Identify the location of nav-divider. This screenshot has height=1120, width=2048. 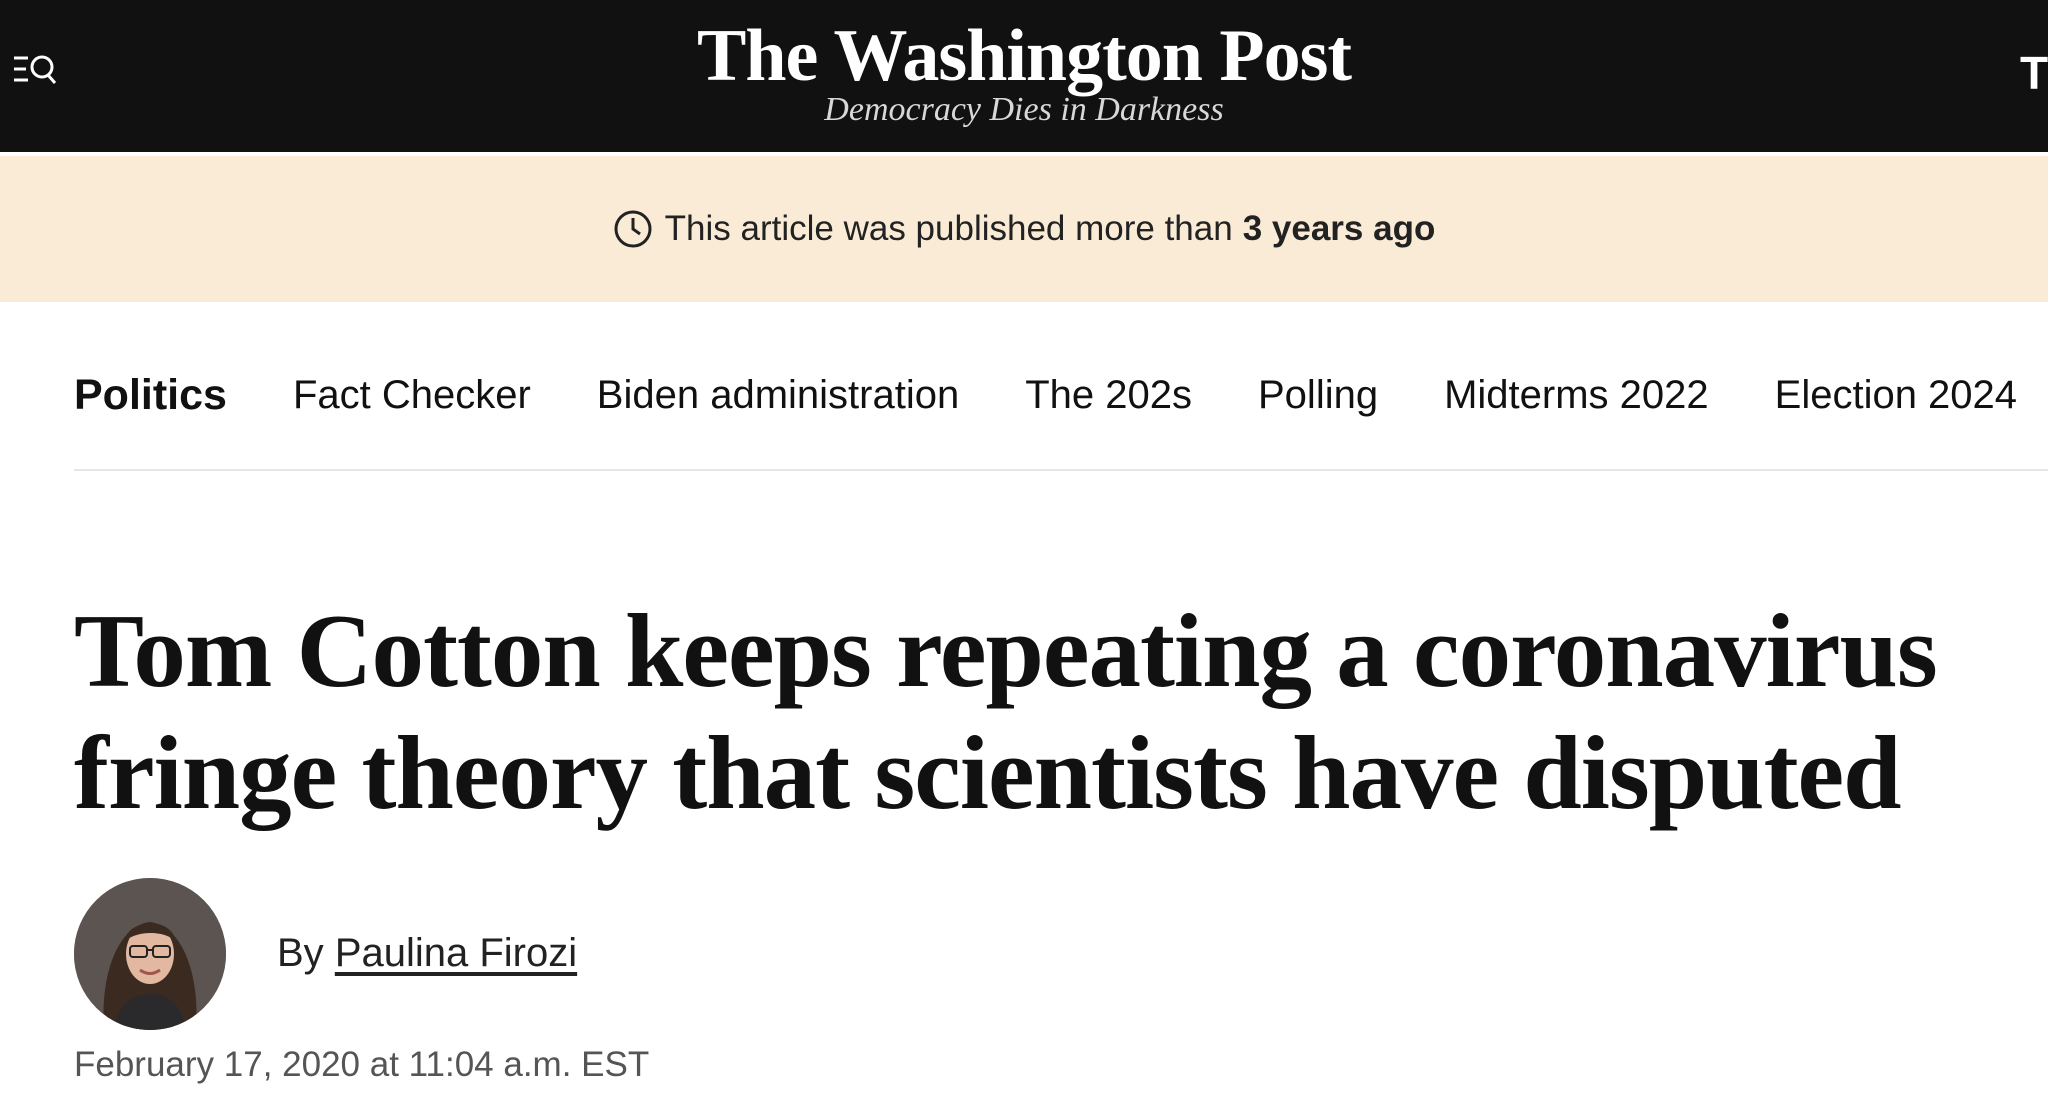
(1061, 470).